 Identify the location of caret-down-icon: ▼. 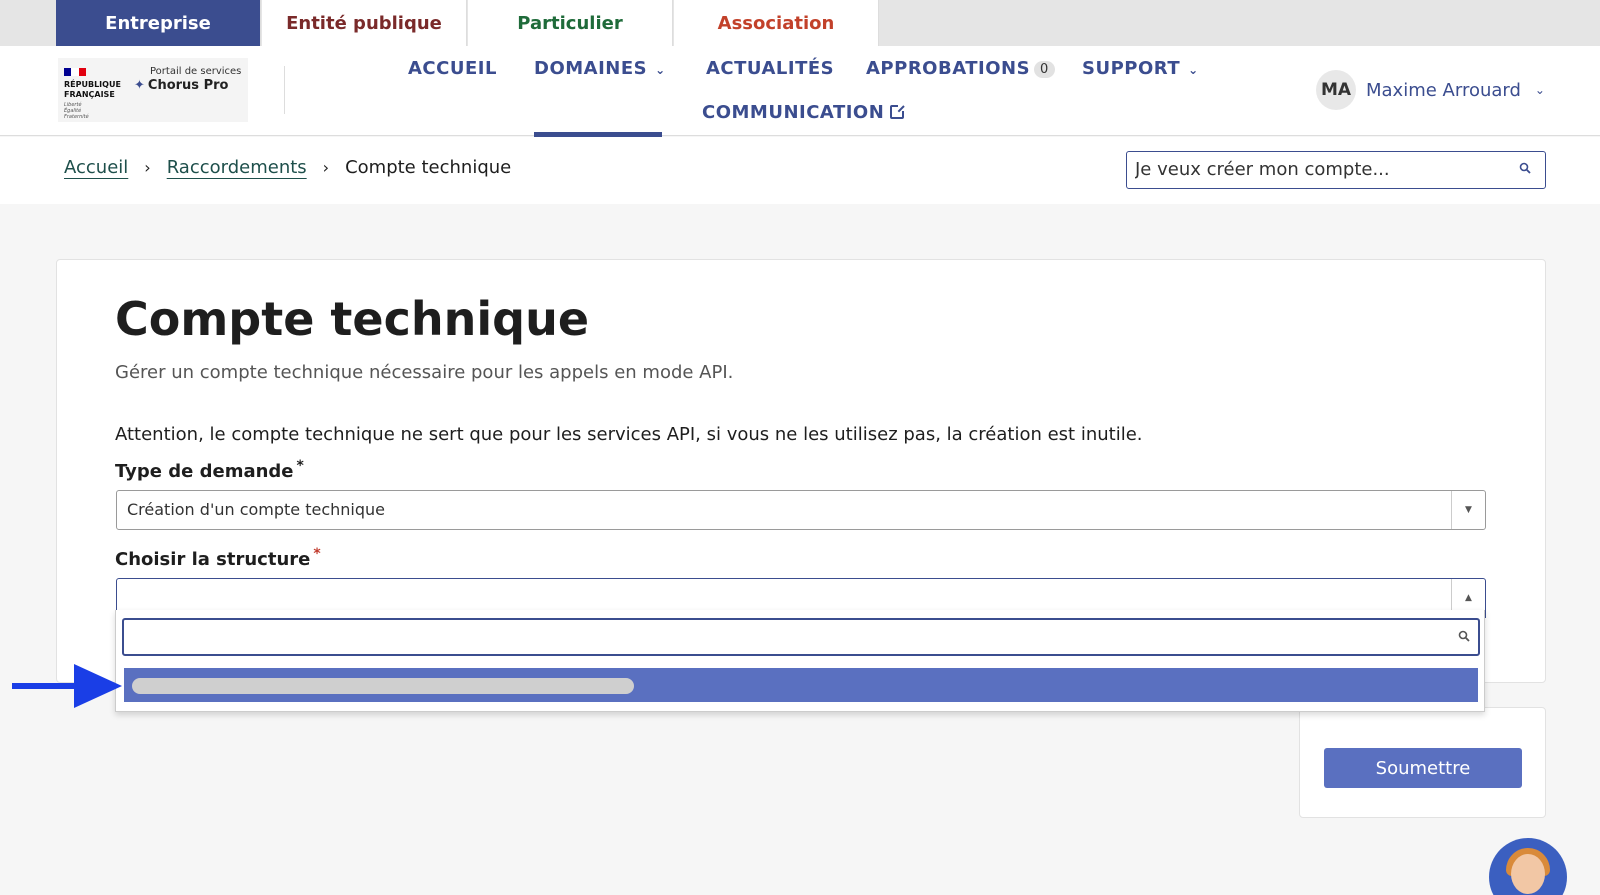
(1468, 510).